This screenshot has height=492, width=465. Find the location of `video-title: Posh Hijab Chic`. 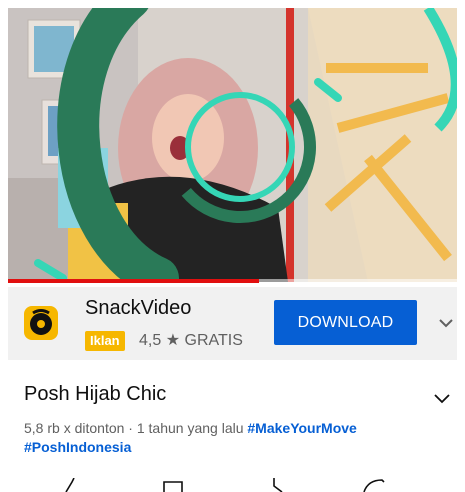

video-title: Posh Hijab Chic is located at coordinates (95, 394).